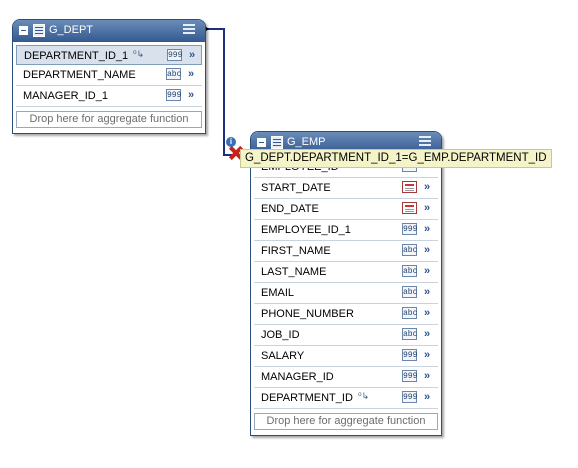 The width and height of the screenshot is (578, 468). What do you see at coordinates (346, 188) in the screenshot?
I see `column-row: START_DATE »` at bounding box center [346, 188].